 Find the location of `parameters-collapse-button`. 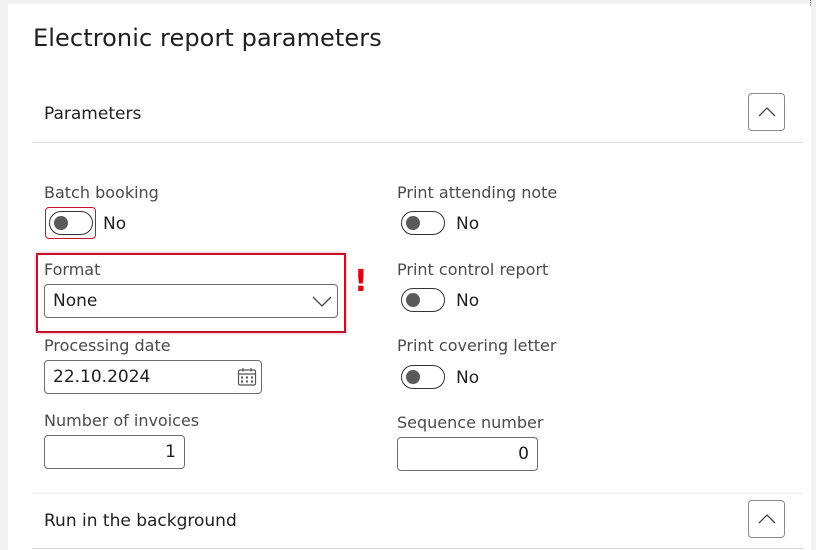

parameters-collapse-button is located at coordinates (766, 112).